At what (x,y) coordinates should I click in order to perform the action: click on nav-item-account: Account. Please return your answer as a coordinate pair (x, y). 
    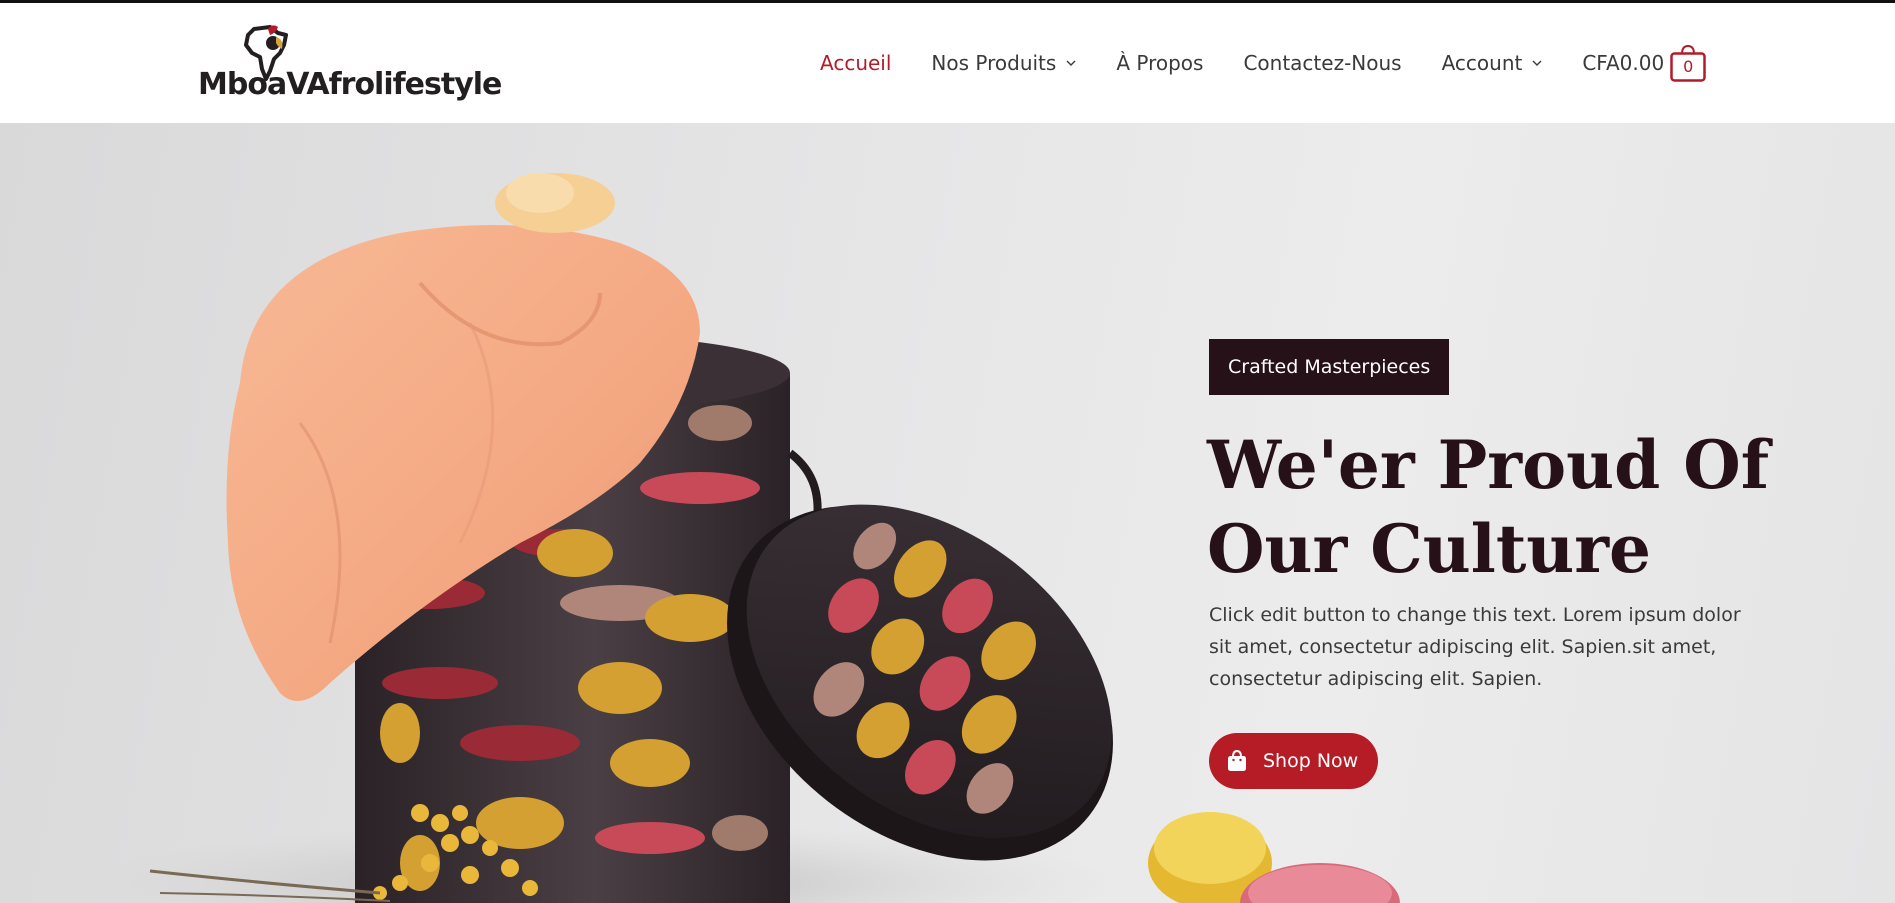
    Looking at the image, I should click on (1492, 63).